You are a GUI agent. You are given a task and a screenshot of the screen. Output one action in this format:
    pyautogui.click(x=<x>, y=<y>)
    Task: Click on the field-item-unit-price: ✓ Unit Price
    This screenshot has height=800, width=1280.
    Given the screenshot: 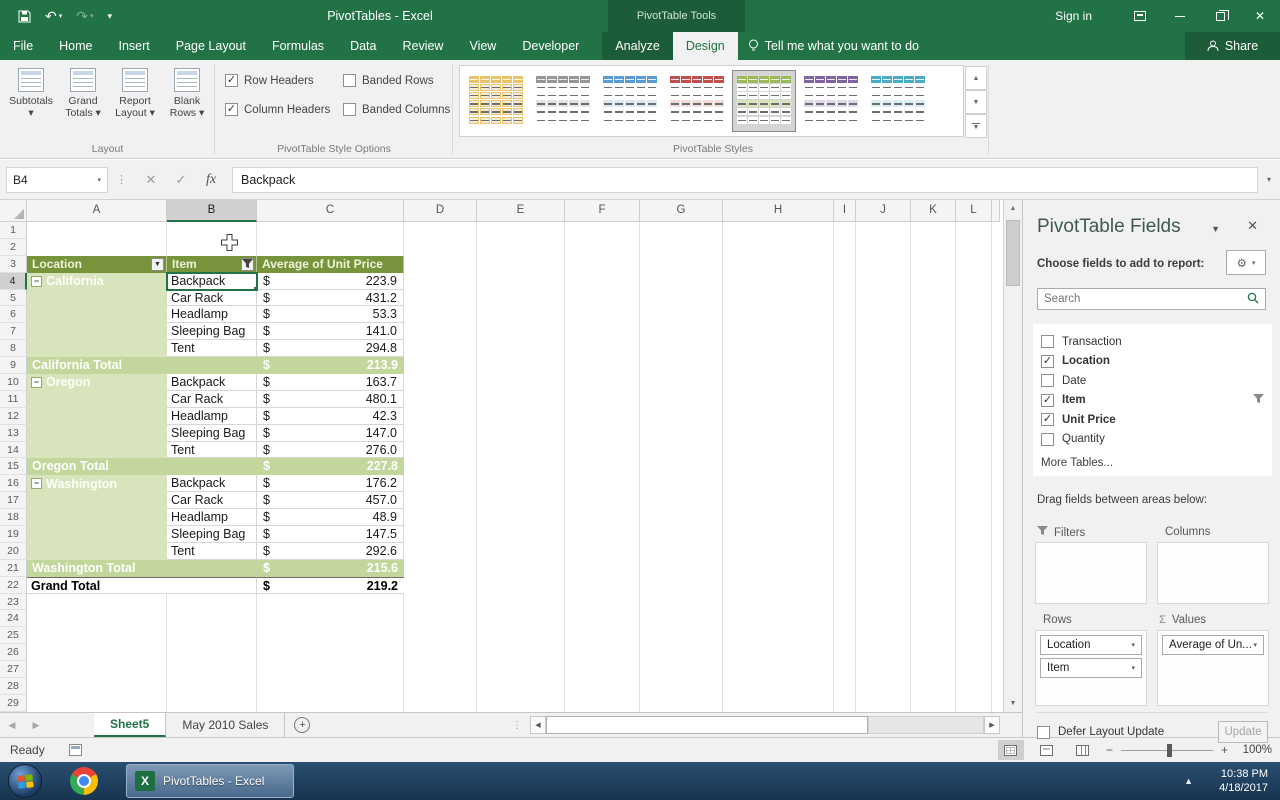 What is the action you would take?
    pyautogui.click(x=1152, y=420)
    